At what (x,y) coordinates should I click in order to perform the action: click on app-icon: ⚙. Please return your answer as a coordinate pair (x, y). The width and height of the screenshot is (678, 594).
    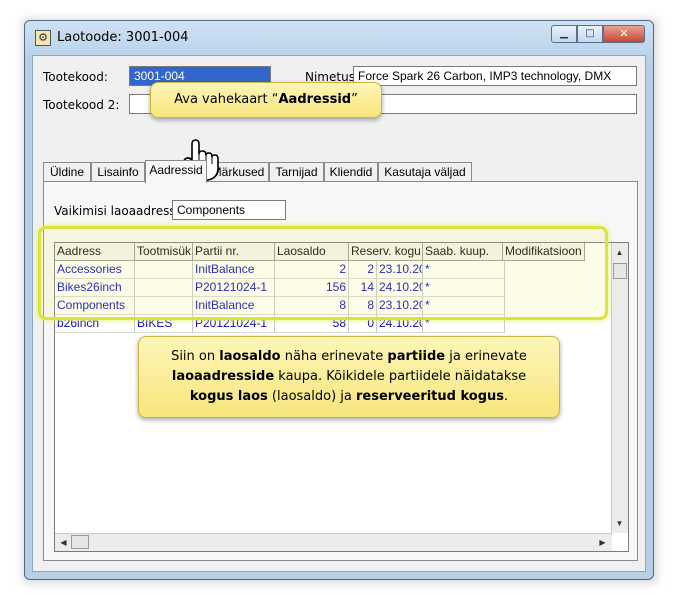
    Looking at the image, I should click on (43, 38).